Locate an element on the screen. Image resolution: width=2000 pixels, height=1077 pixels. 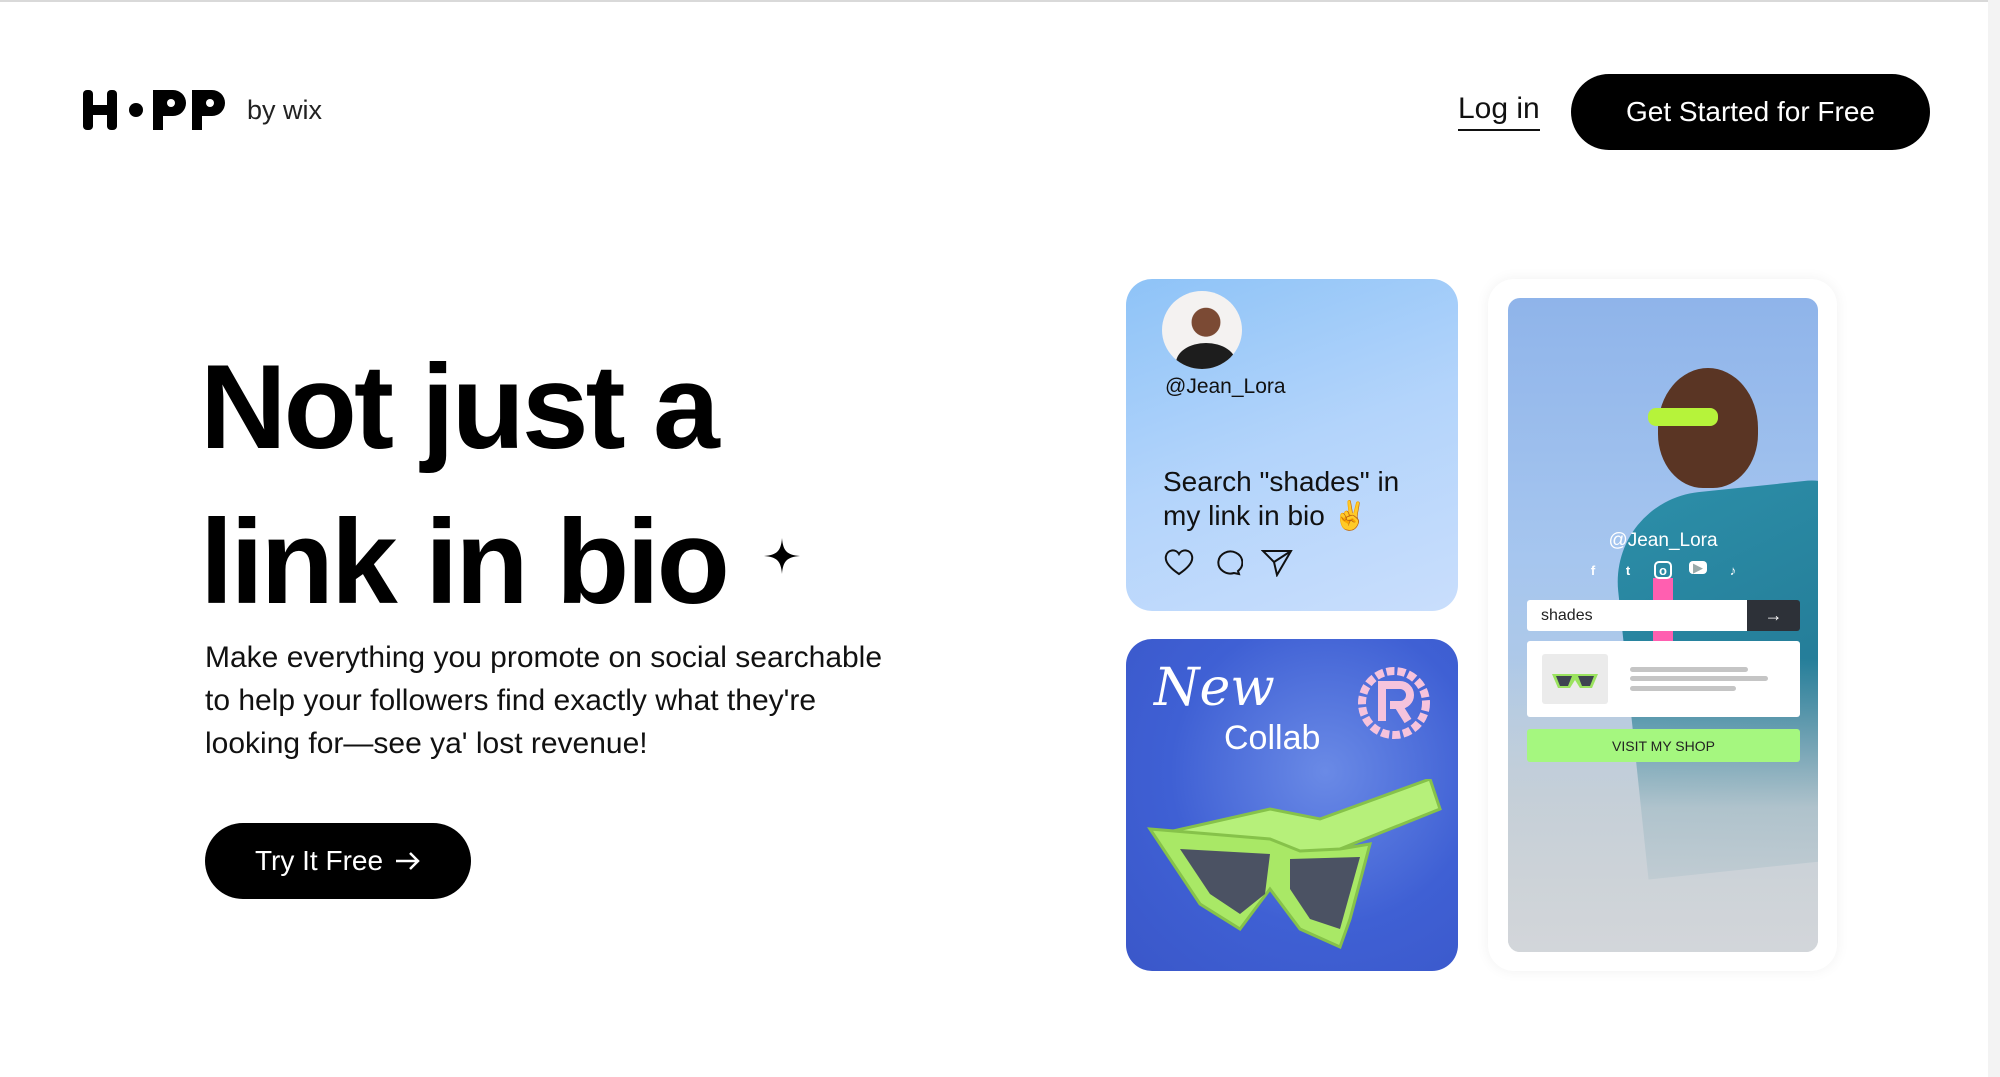
scrollbar is located at coordinates (1994, 538).